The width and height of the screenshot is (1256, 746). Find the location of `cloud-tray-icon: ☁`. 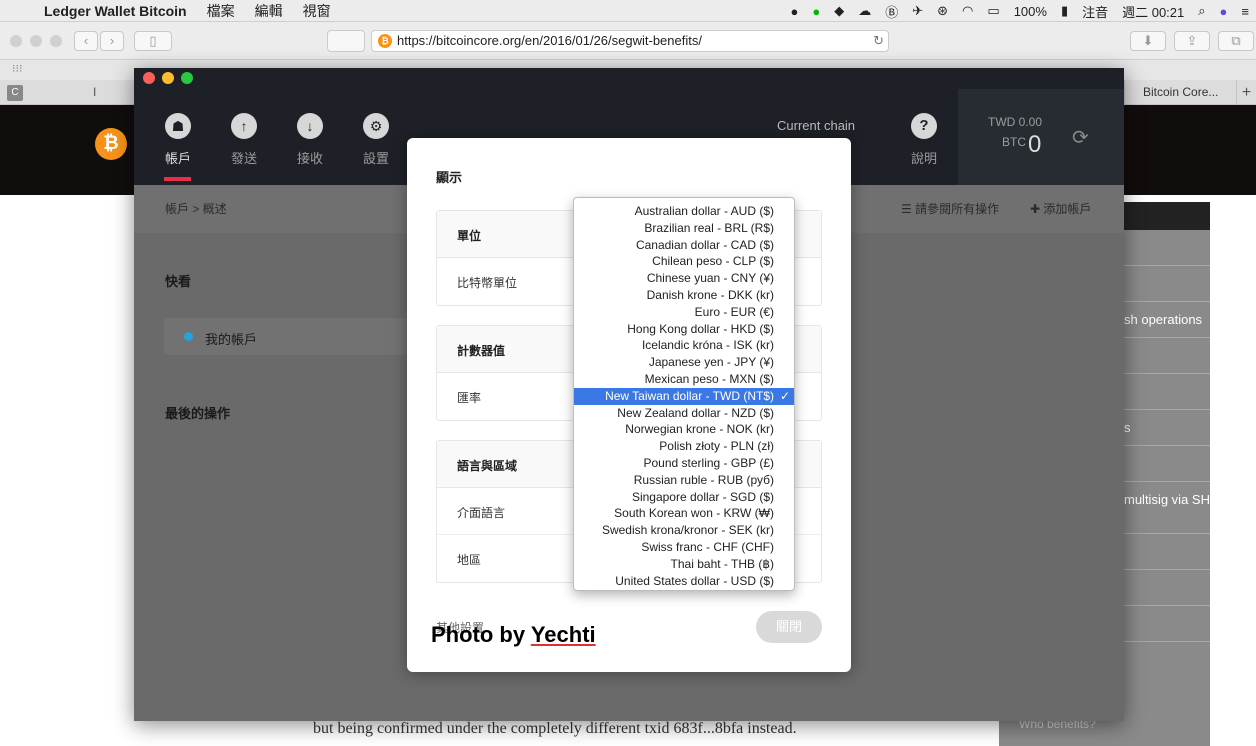

cloud-tray-icon: ☁ is located at coordinates (864, 11).